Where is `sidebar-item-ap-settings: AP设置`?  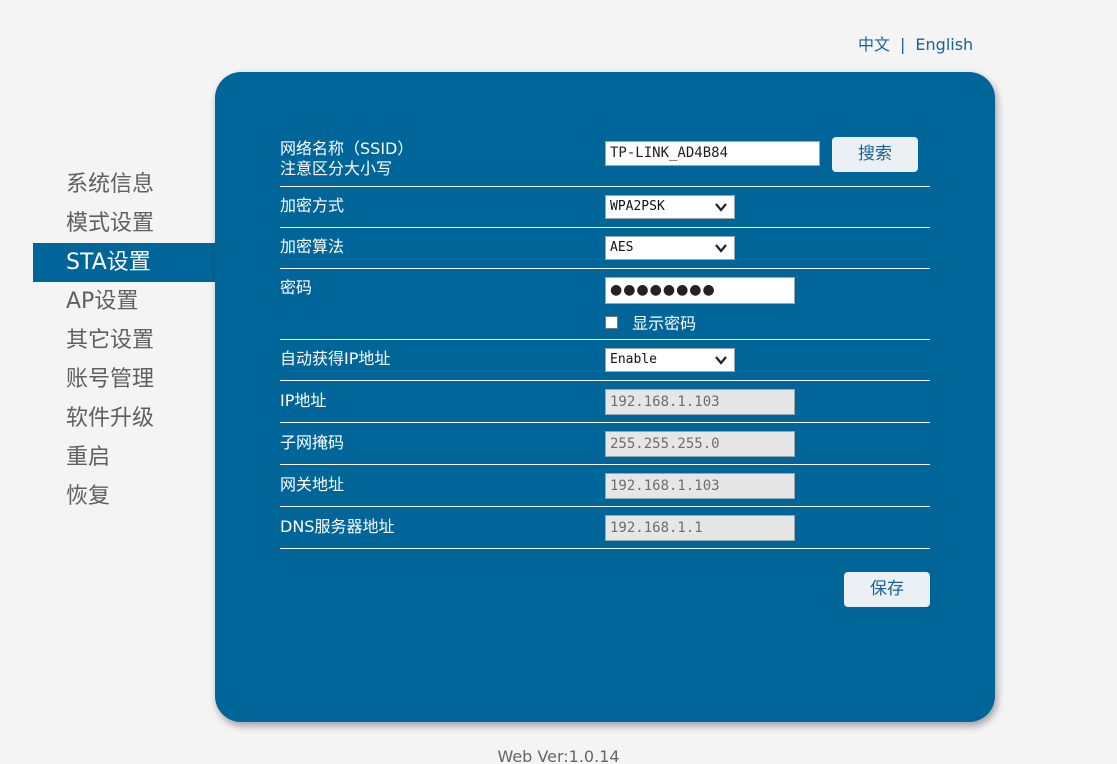 sidebar-item-ap-settings: AP设置 is located at coordinates (124, 301).